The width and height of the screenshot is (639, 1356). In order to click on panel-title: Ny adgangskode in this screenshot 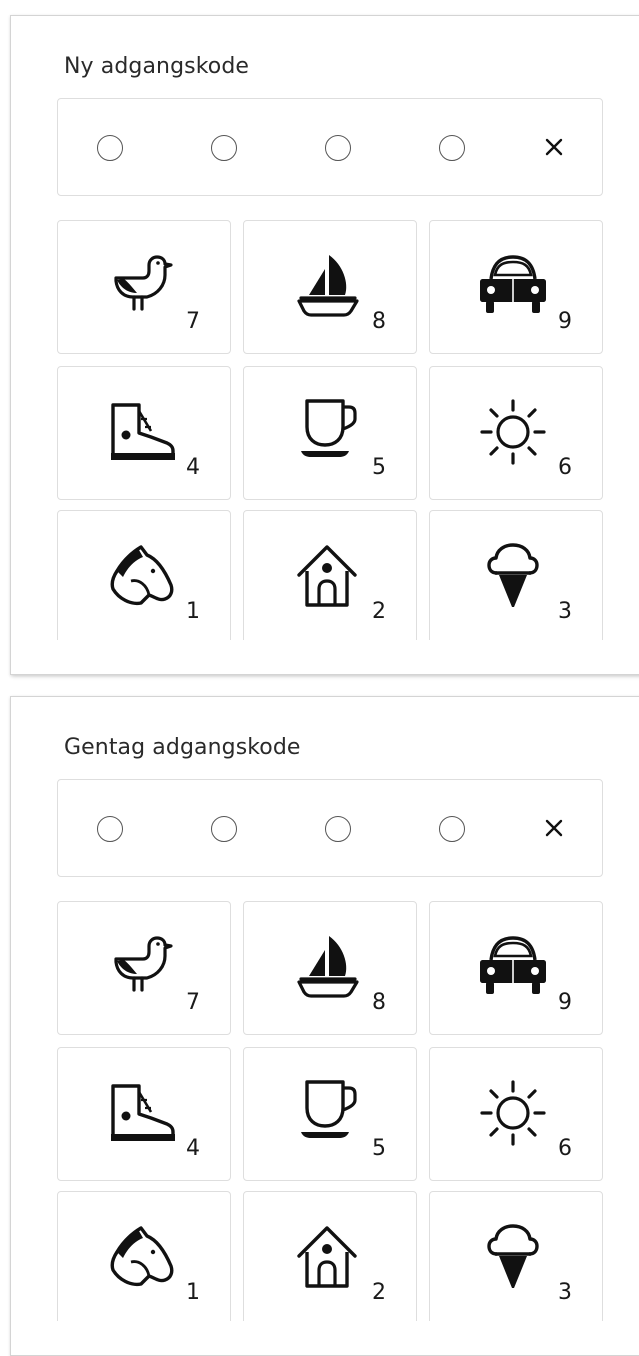, I will do `click(157, 66)`.